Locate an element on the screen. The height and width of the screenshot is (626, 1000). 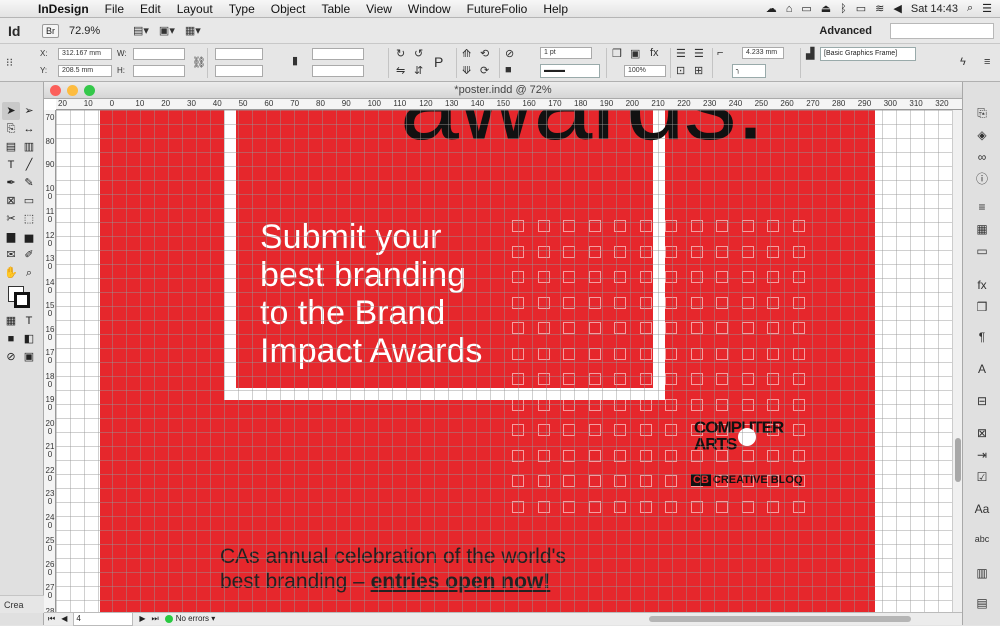
last-page-icon: ⏭ is located at coordinates (155, 619).